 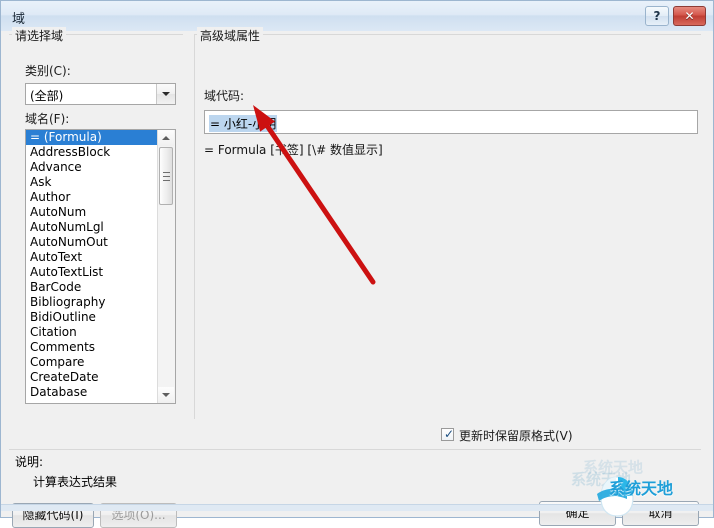 I want to click on fieldcode-syntax-hint: = Formula [书签] [\# 数值显示], so click(x=293, y=150).